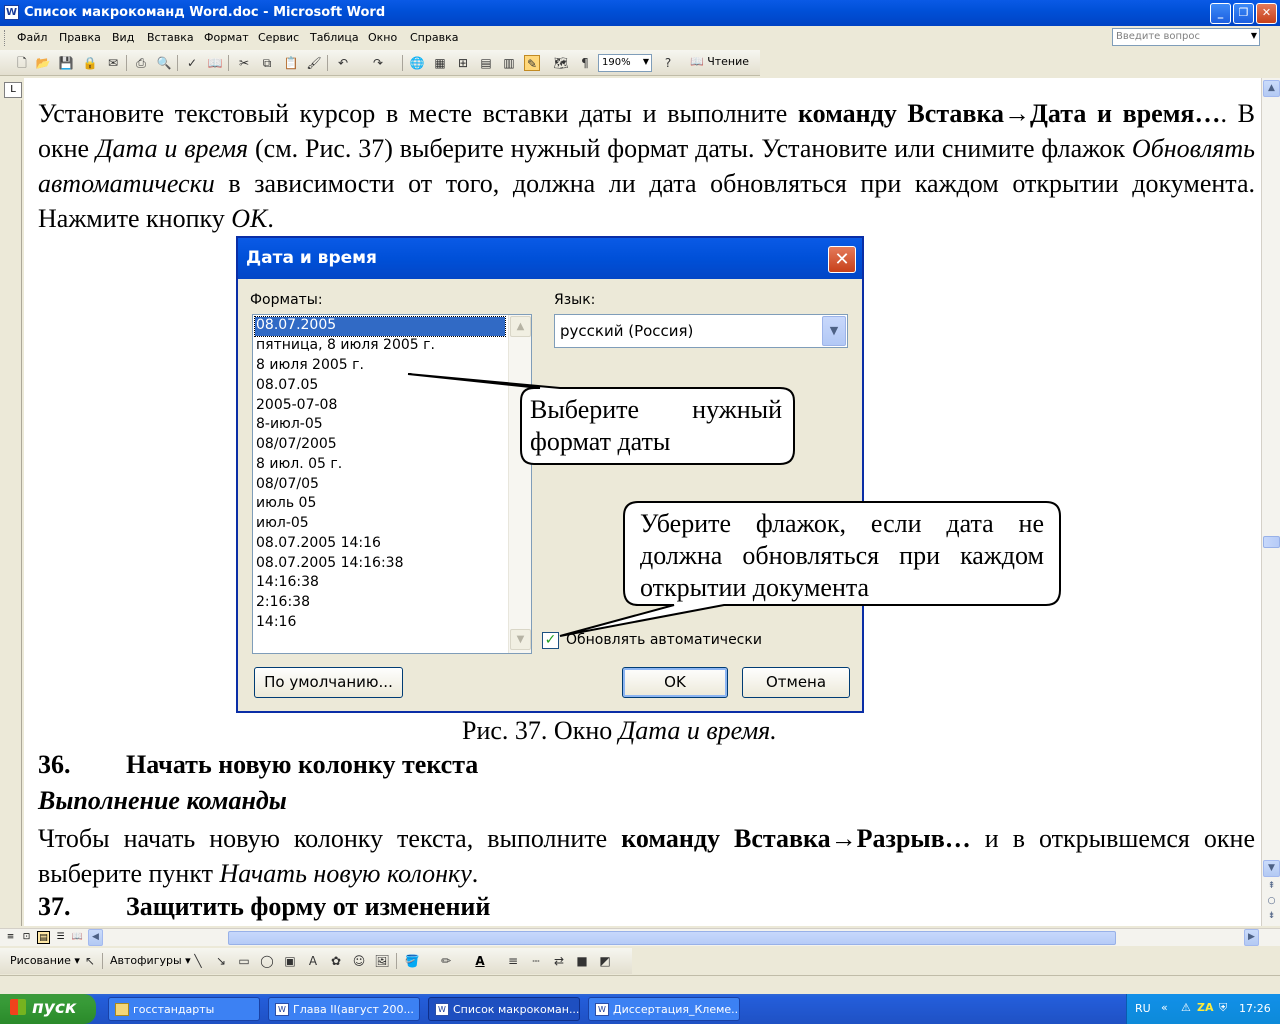 The height and width of the screenshot is (1024, 1280). What do you see at coordinates (625, 63) in the screenshot?
I see `zoom-select: 190% ▼` at bounding box center [625, 63].